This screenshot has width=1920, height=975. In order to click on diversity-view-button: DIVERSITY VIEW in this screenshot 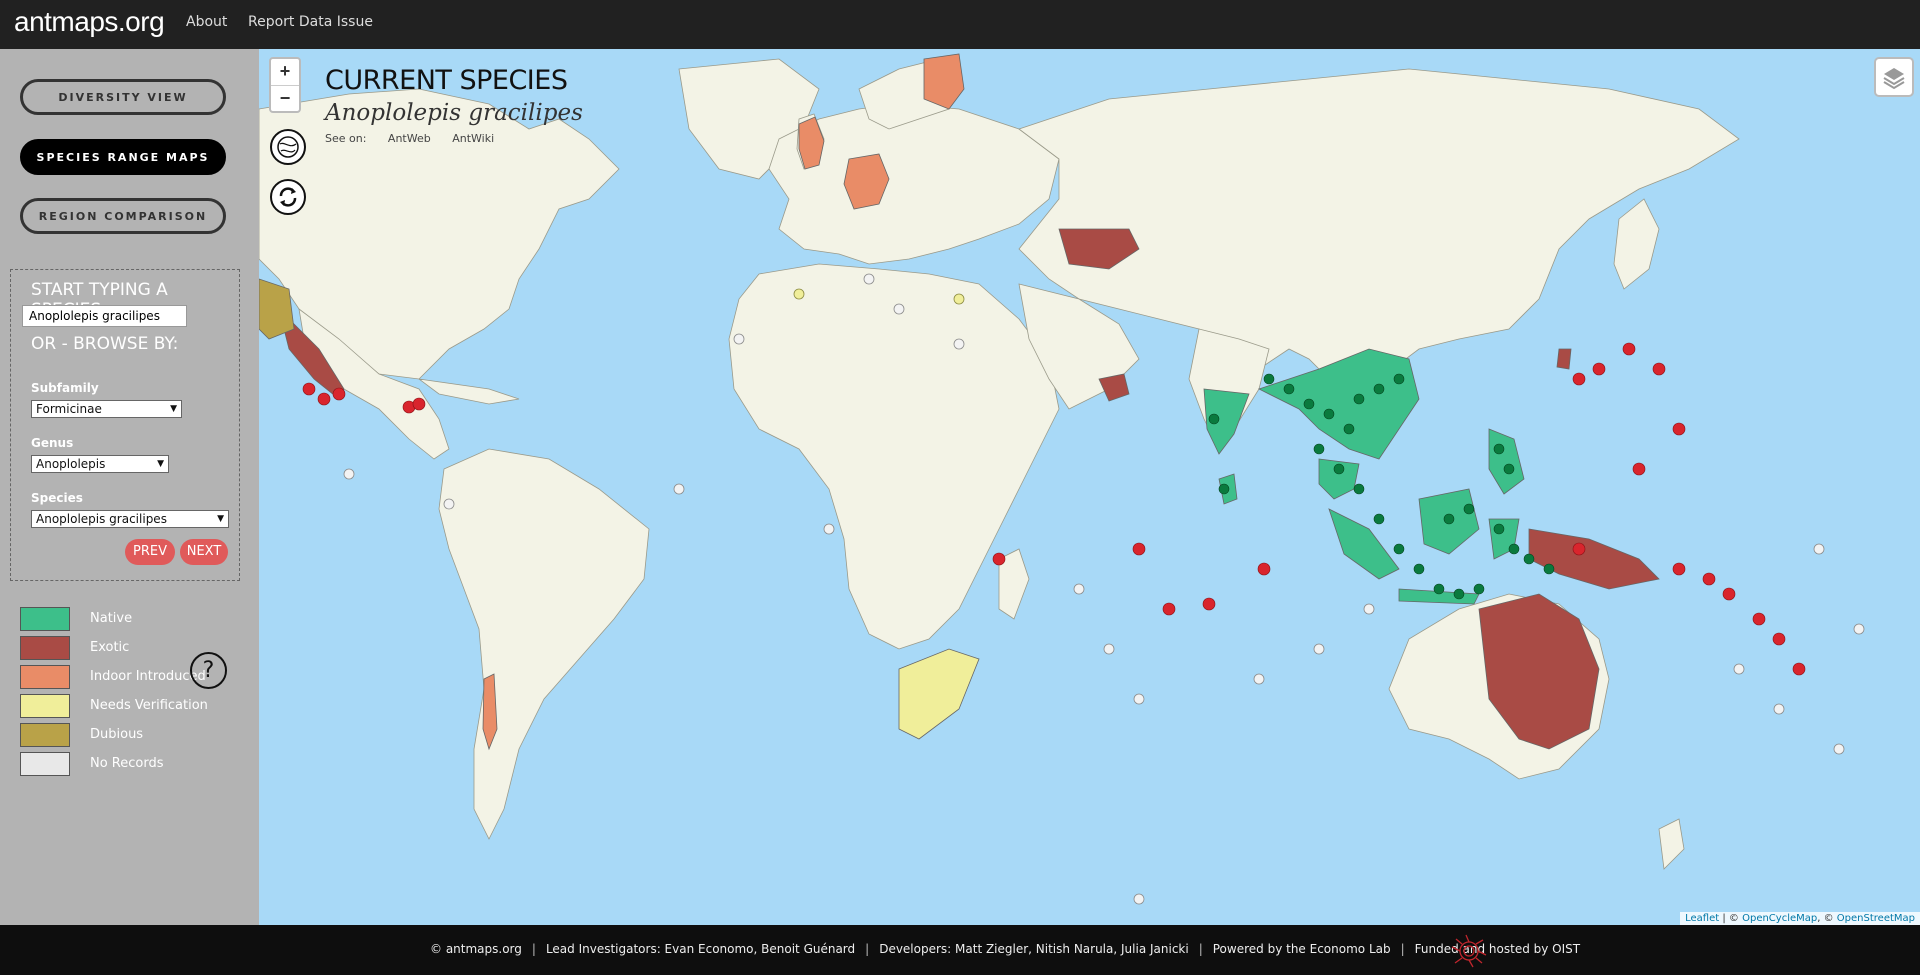, I will do `click(123, 97)`.